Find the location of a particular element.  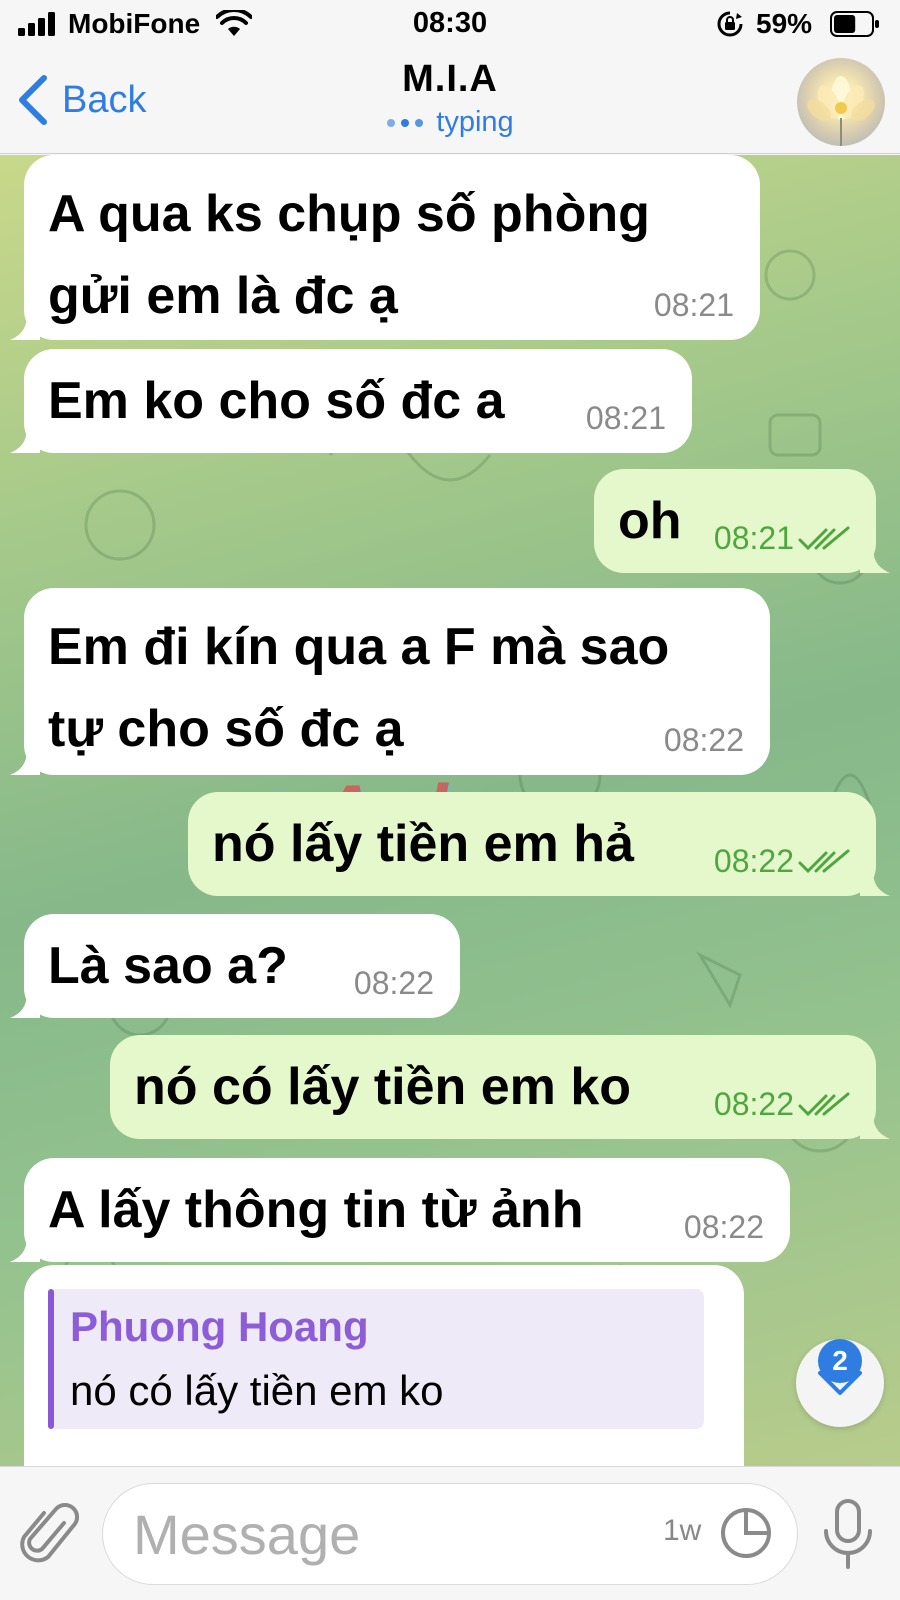

reply-quoted-text: nó có lấy tiền em ko is located at coordinates (257, 1390).